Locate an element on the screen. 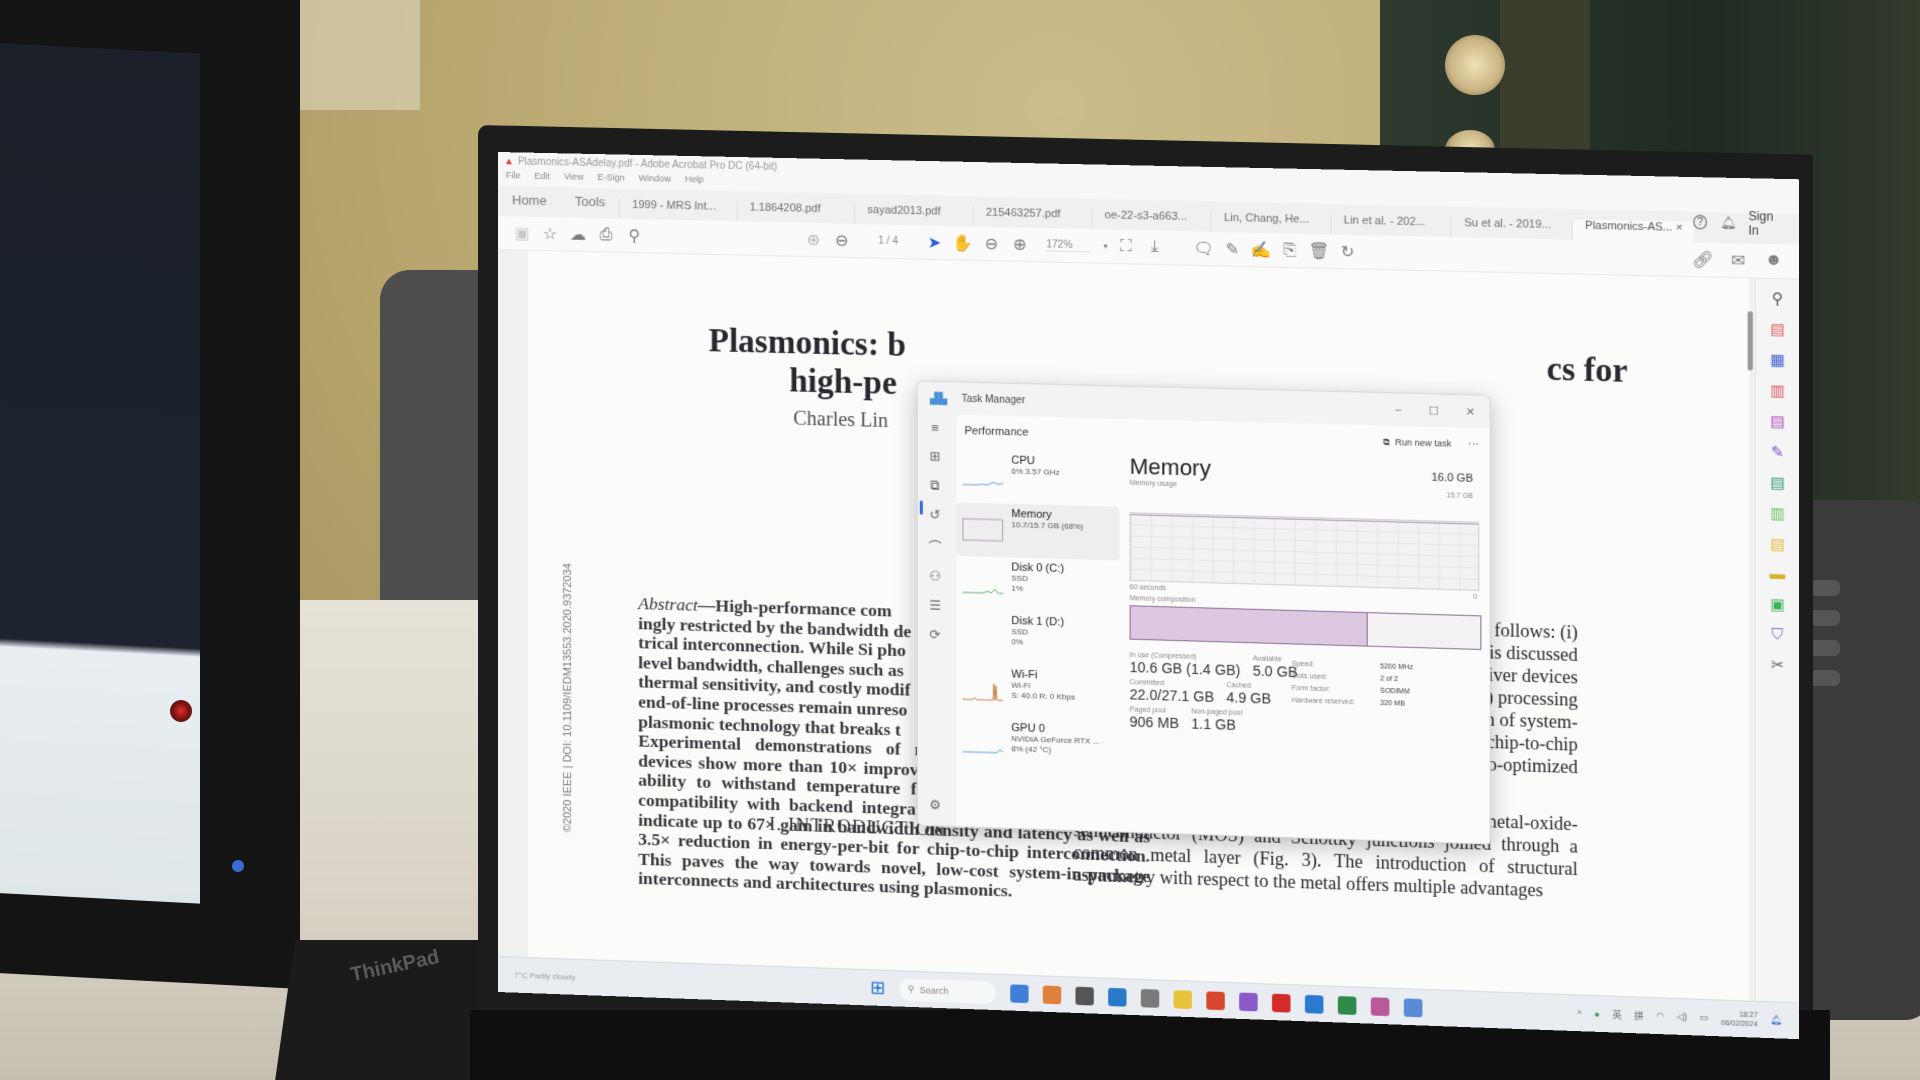 The image size is (1920, 1080). device-item-memory: Memory 10.7/15.7 GB (68%) is located at coordinates (1038, 531).